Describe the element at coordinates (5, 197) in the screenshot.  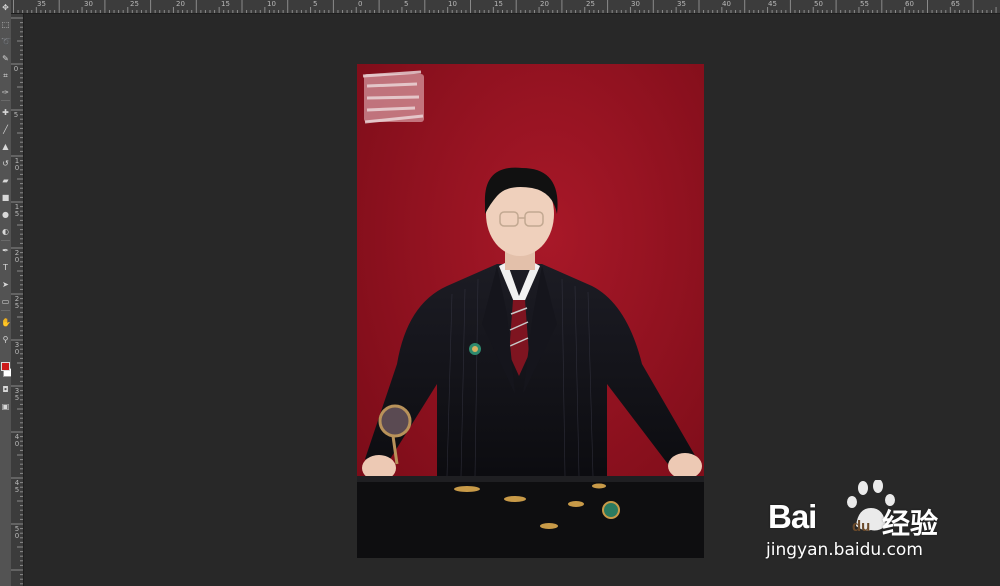
I see `gradient-tool-icon: ■` at that location.